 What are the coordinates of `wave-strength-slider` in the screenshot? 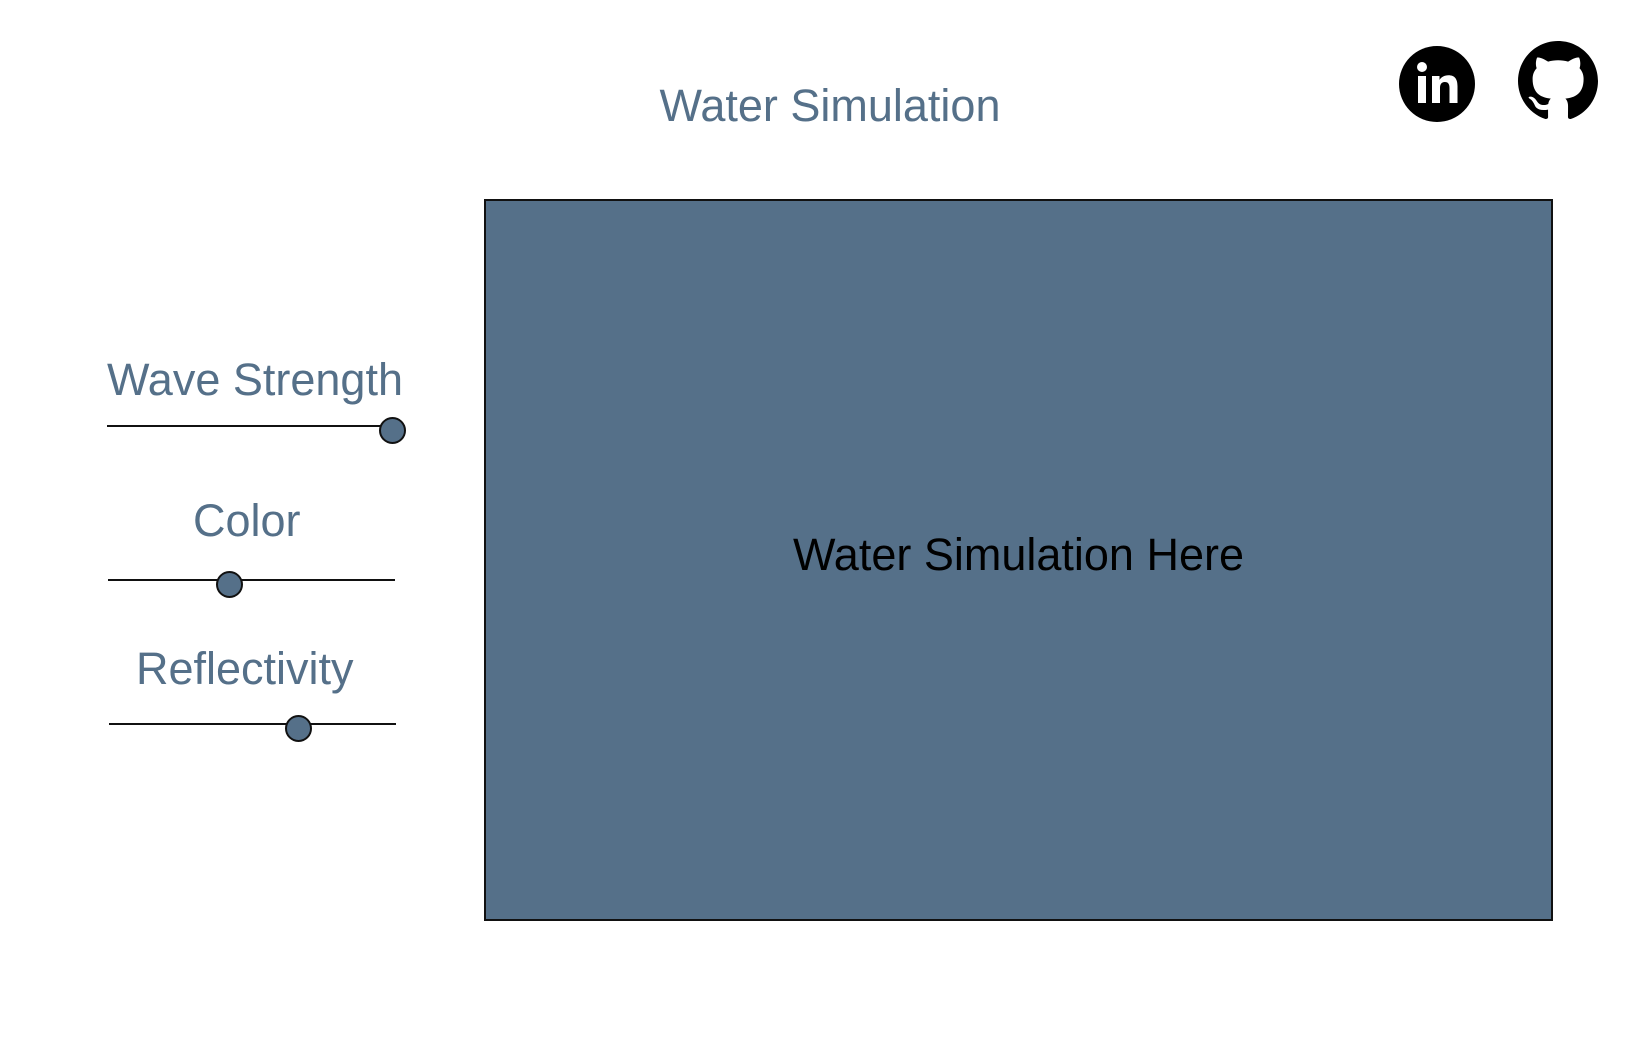 It's located at (256, 427).